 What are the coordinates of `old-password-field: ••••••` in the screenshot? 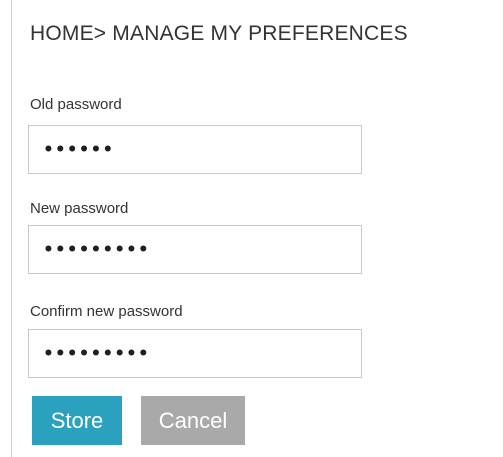 It's located at (195, 149).